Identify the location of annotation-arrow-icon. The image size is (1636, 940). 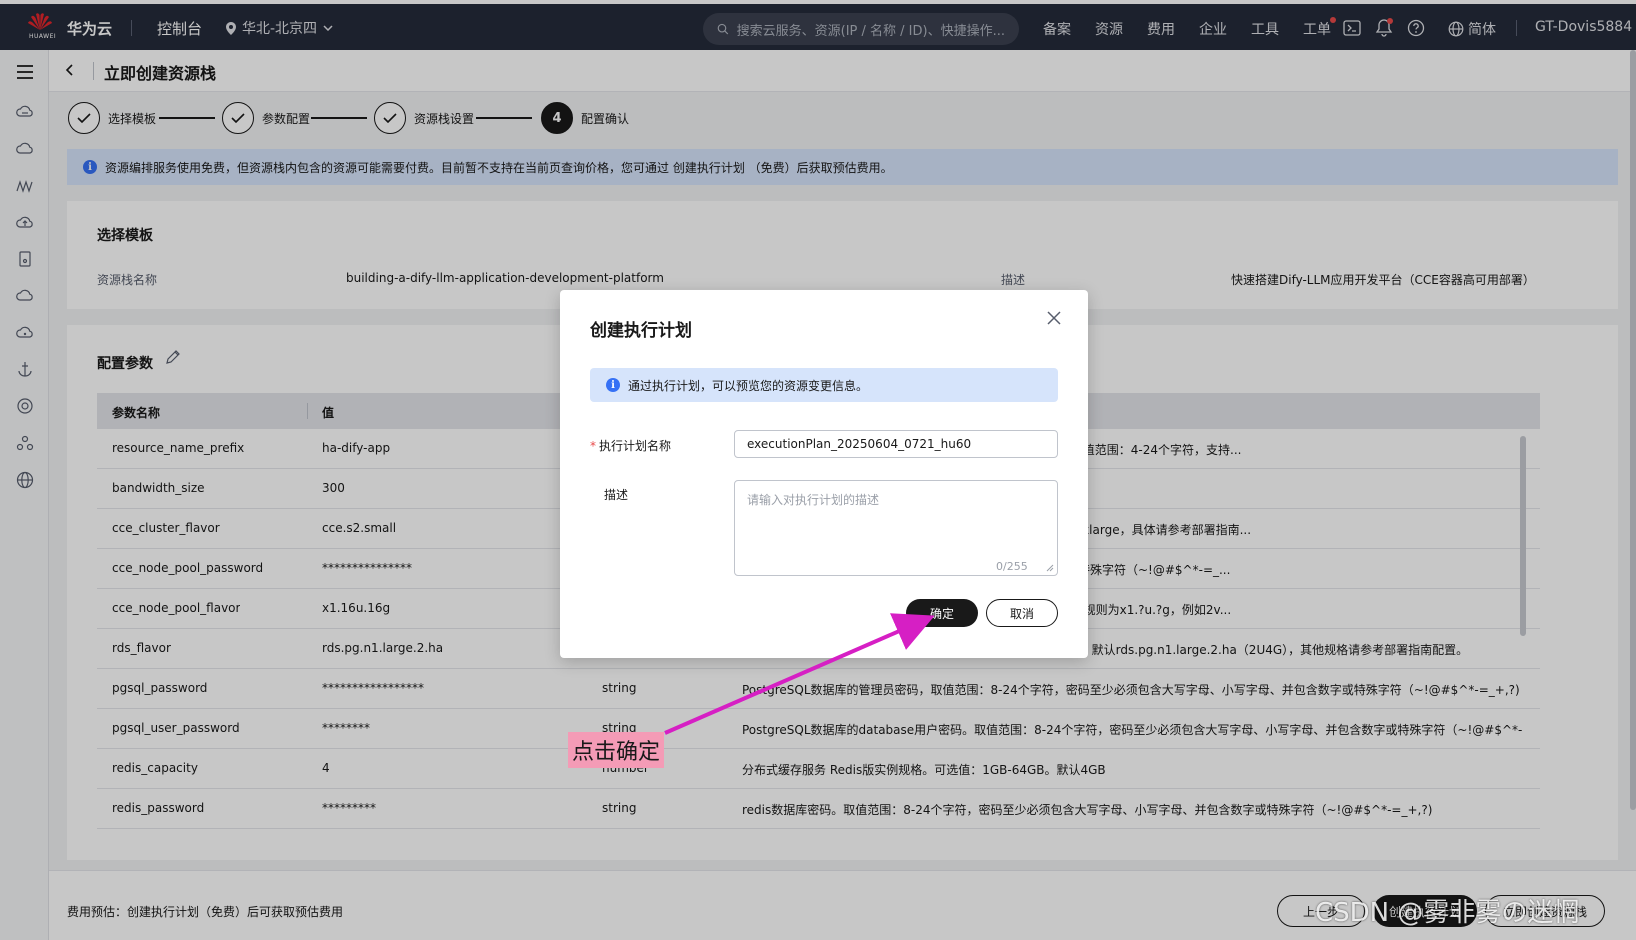
(799, 674).